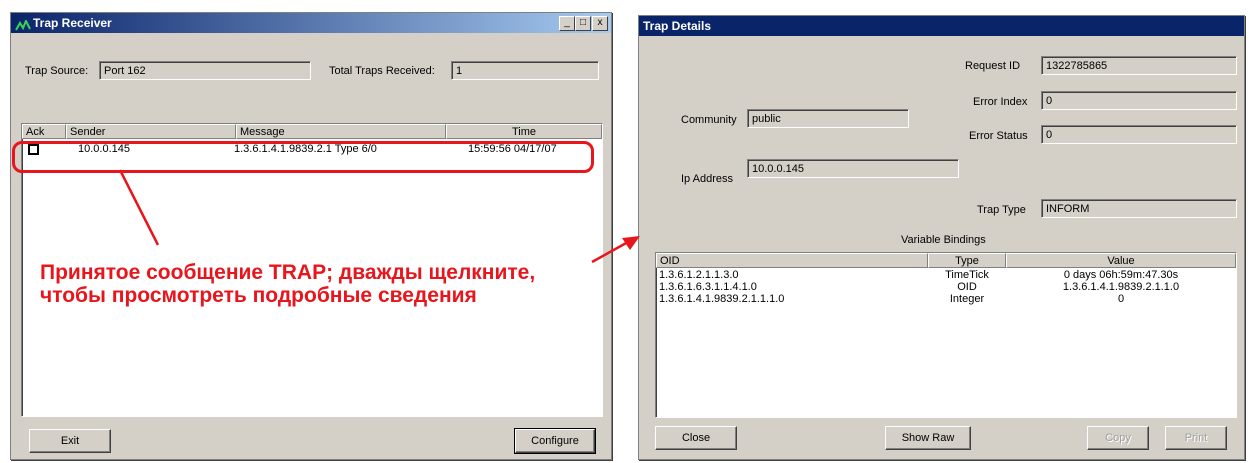 This screenshot has width=1249, height=463. What do you see at coordinates (993, 66) in the screenshot?
I see `request-id-label: Request ID` at bounding box center [993, 66].